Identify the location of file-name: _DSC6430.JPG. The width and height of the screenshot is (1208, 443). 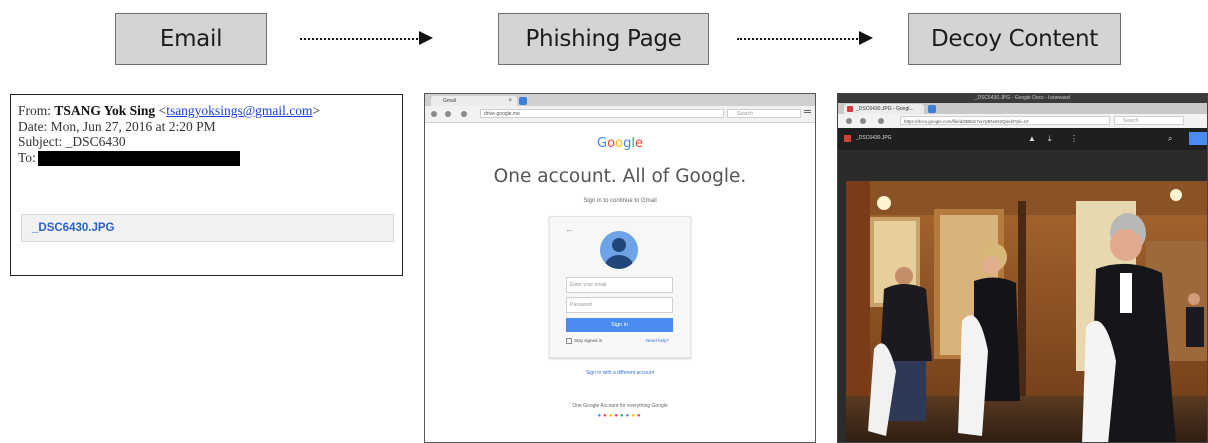
(874, 138).